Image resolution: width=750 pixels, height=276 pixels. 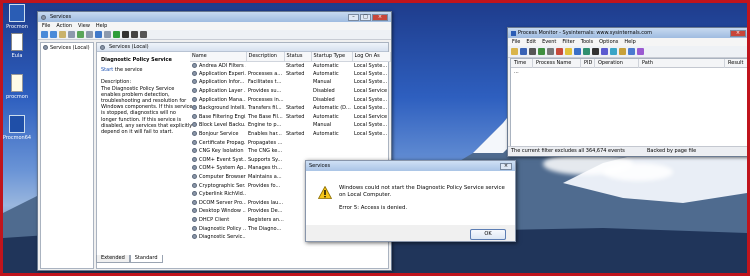 I want to click on minimize-button: –, so click(x=353, y=17).